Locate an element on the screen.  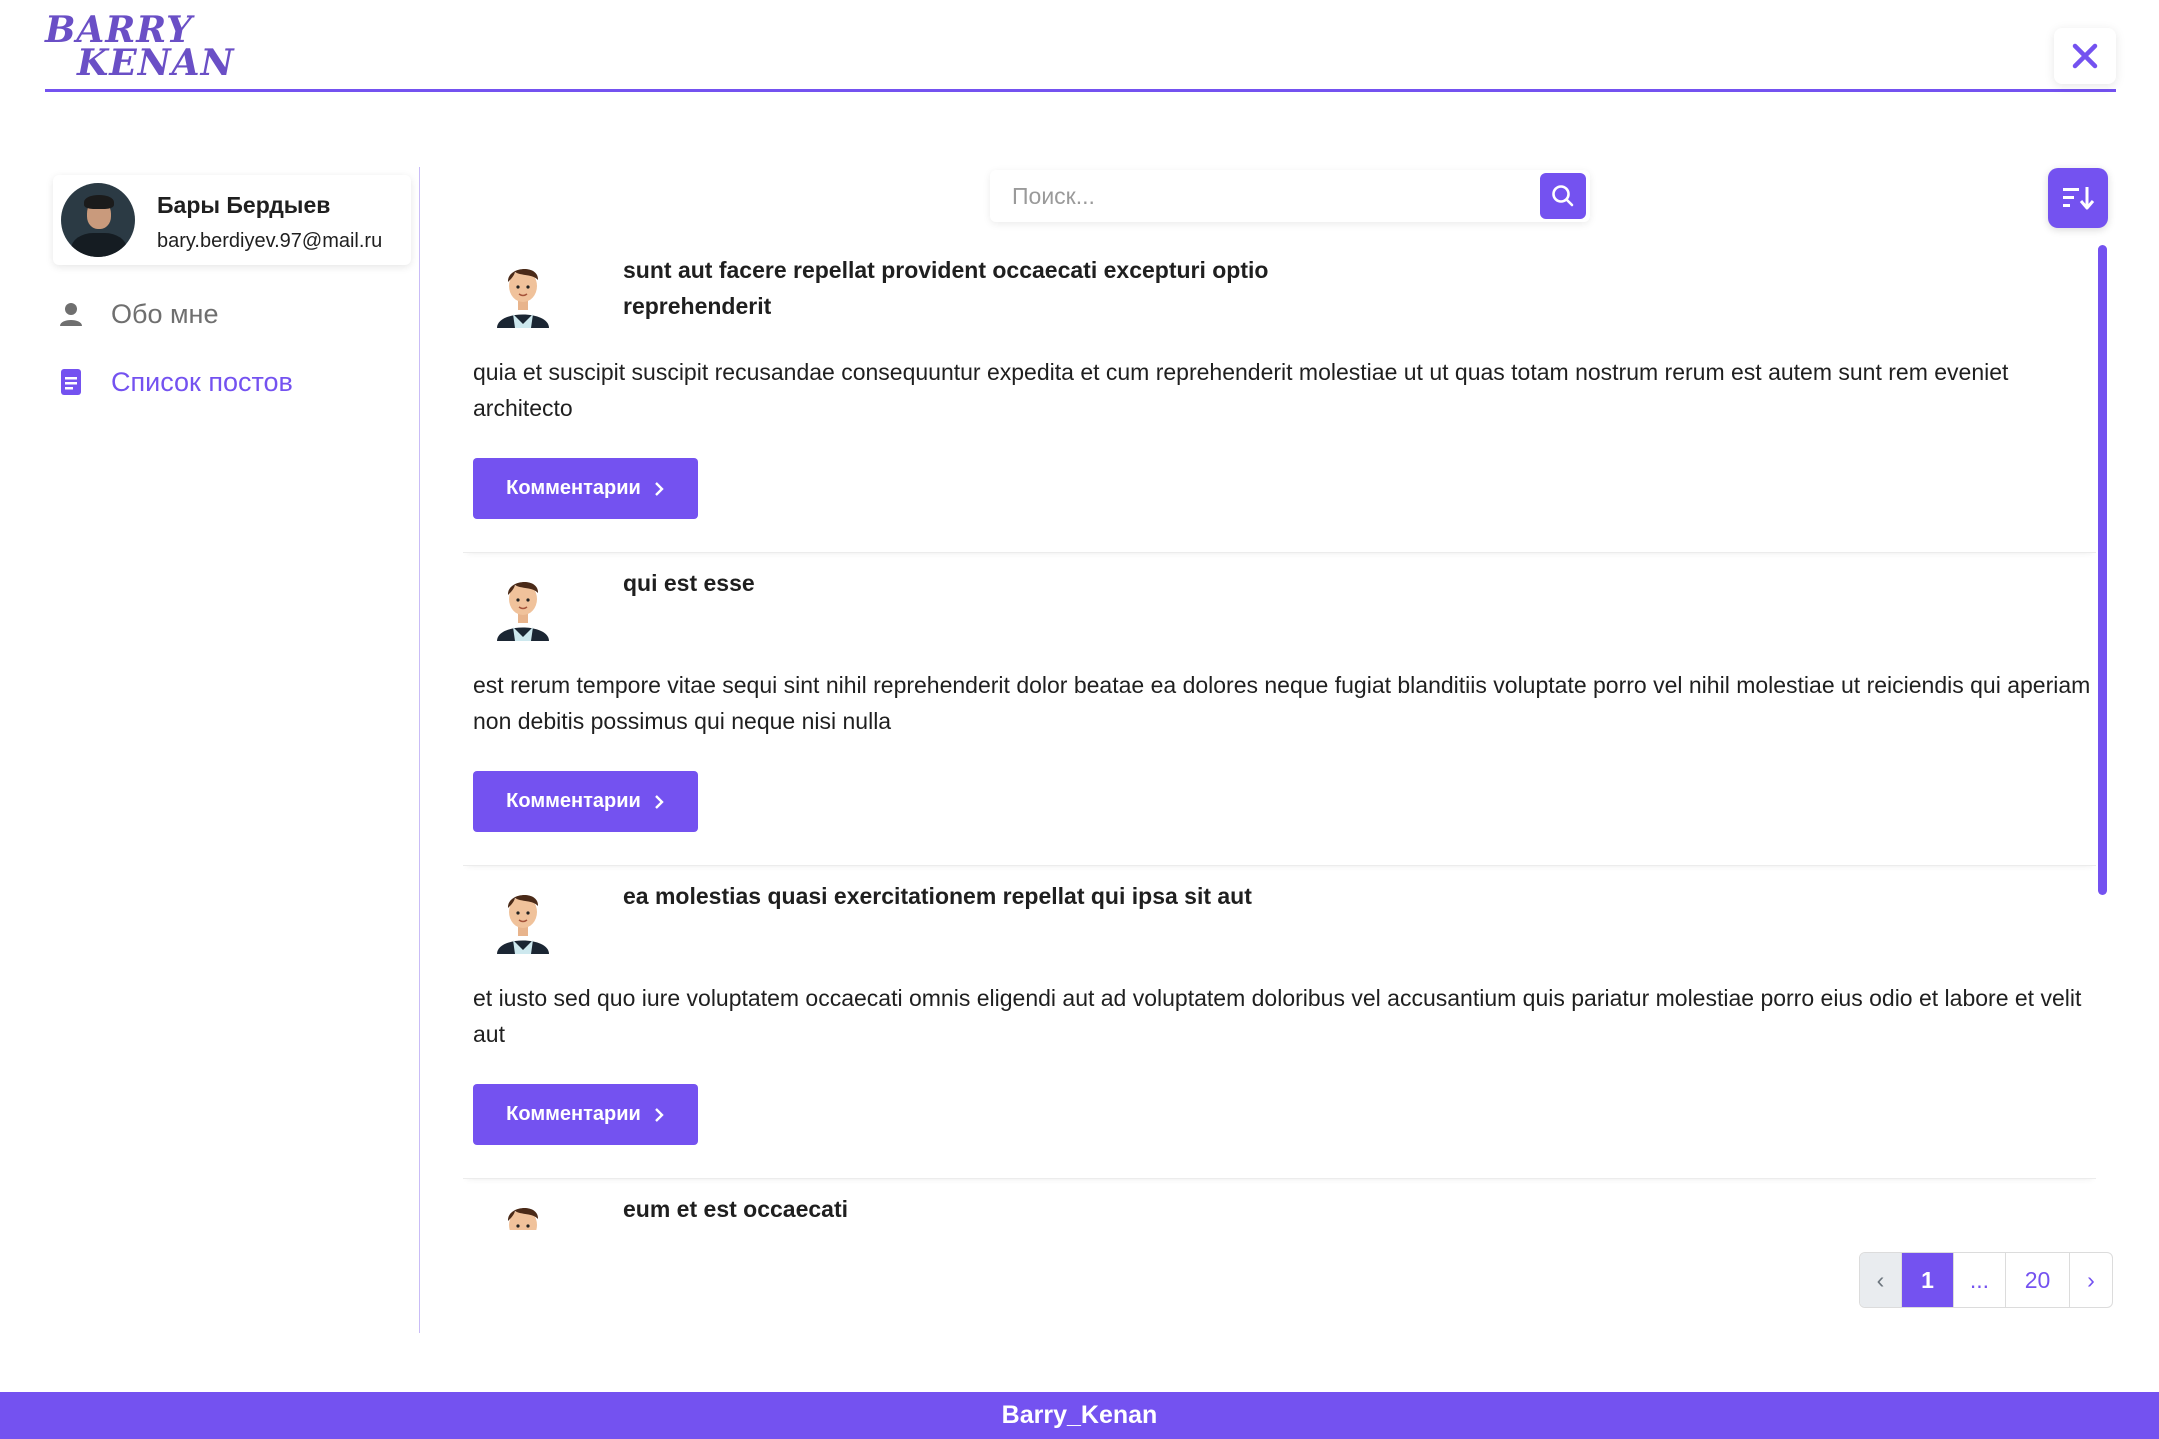
profile-card: Бары Бердыев bary.berdiyev.97@mail.ru is located at coordinates (232, 220).